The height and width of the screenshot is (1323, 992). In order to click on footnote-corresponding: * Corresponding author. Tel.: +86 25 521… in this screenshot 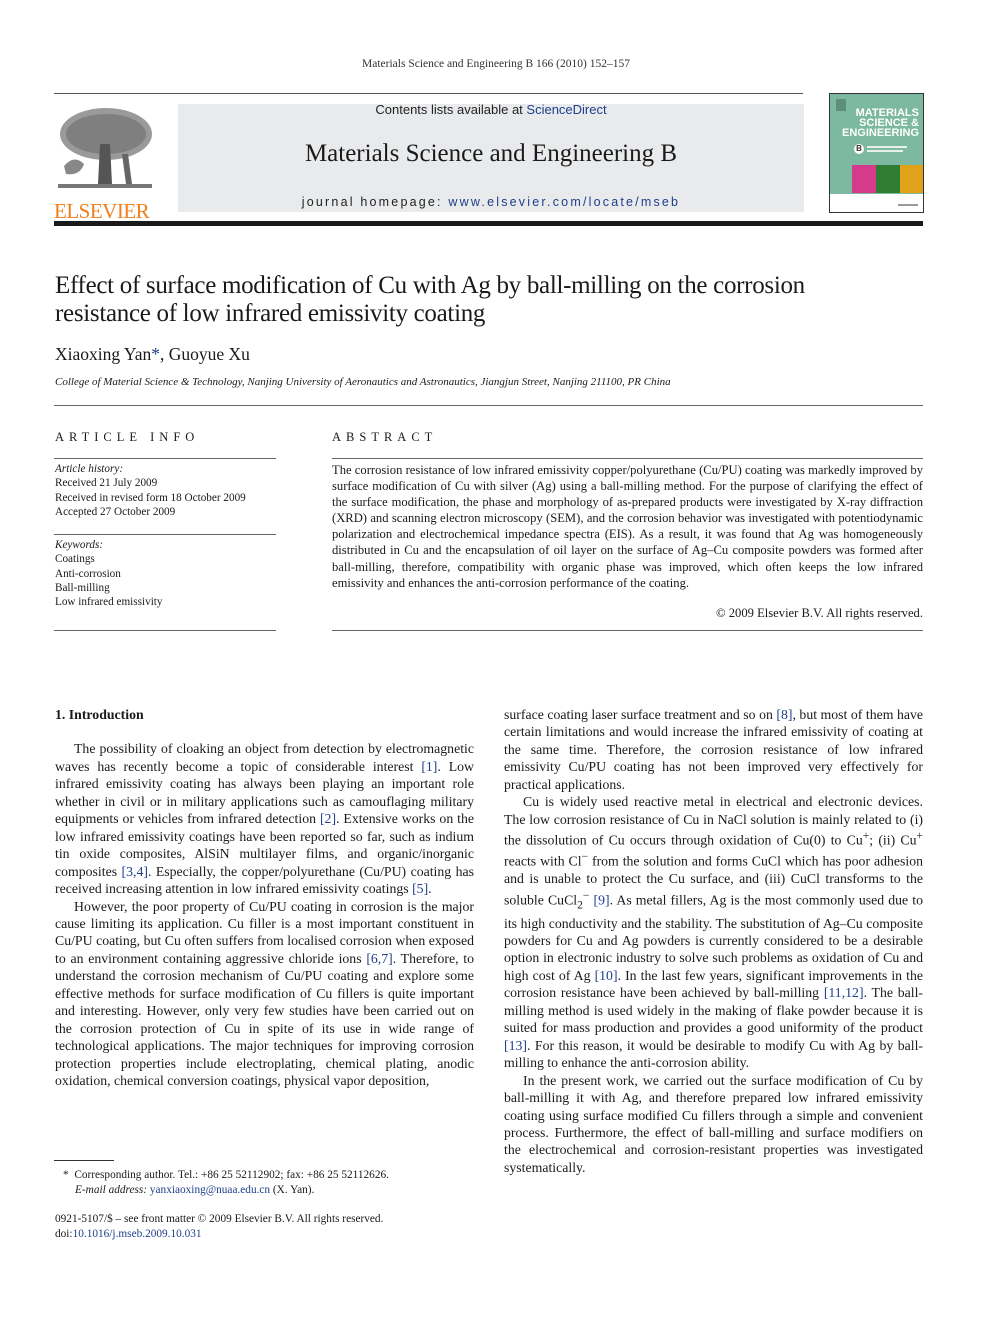, I will do `click(273, 1182)`.